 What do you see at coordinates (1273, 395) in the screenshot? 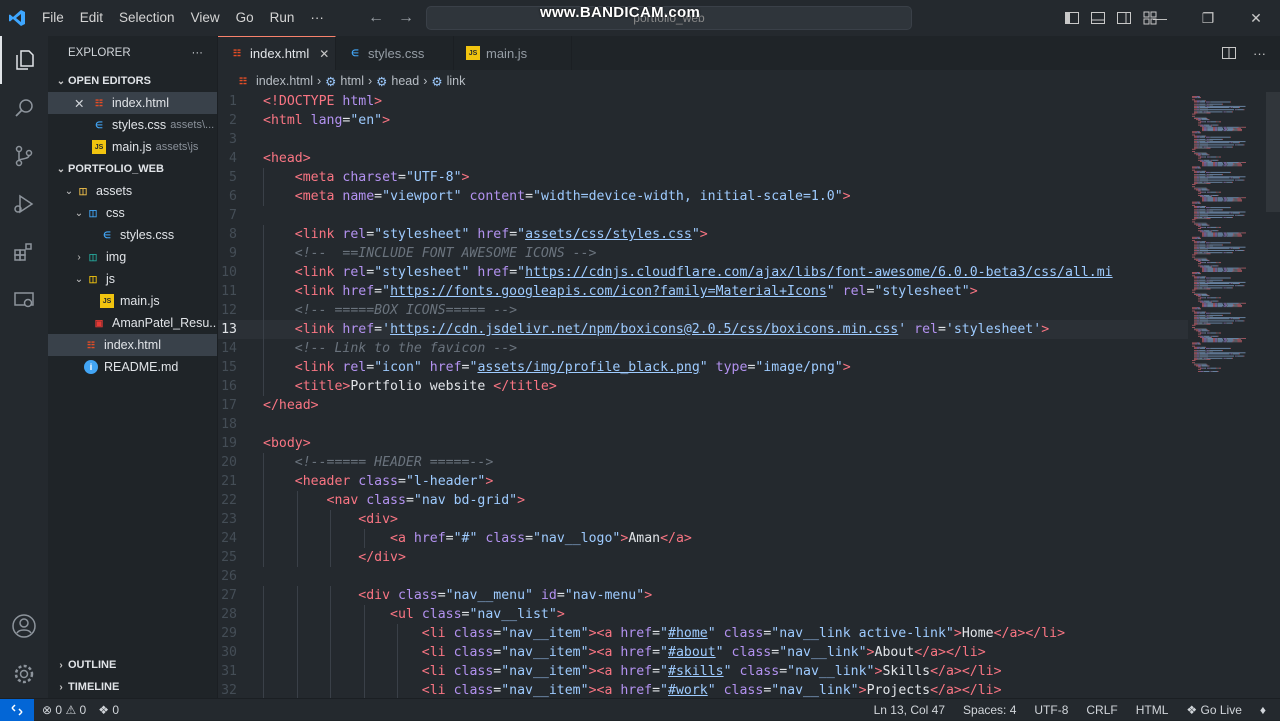
I see `vertical-scrollbar` at bounding box center [1273, 395].